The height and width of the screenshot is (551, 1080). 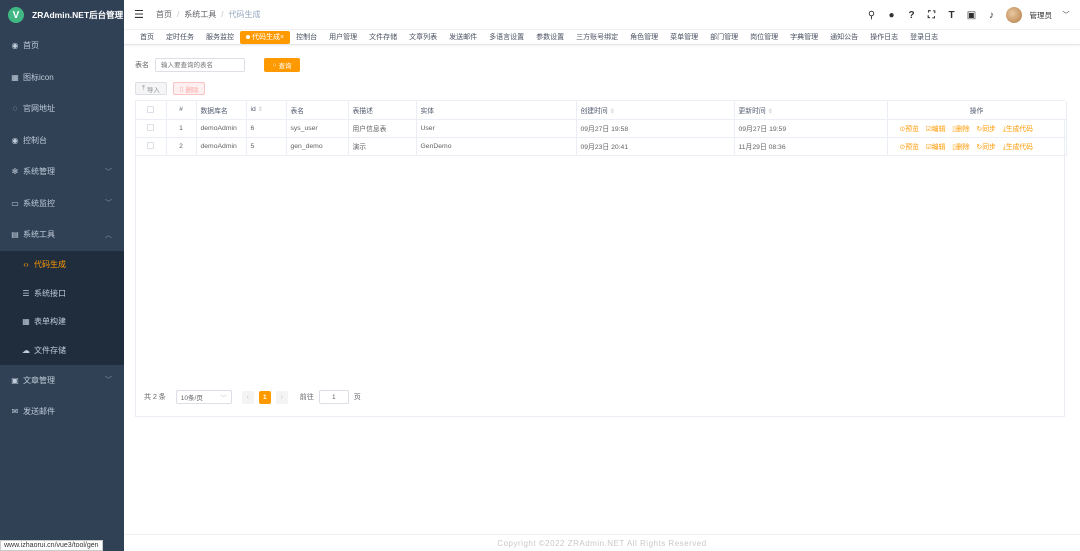 I want to click on sidebar-item-label: 系统监控, so click(x=39, y=203).